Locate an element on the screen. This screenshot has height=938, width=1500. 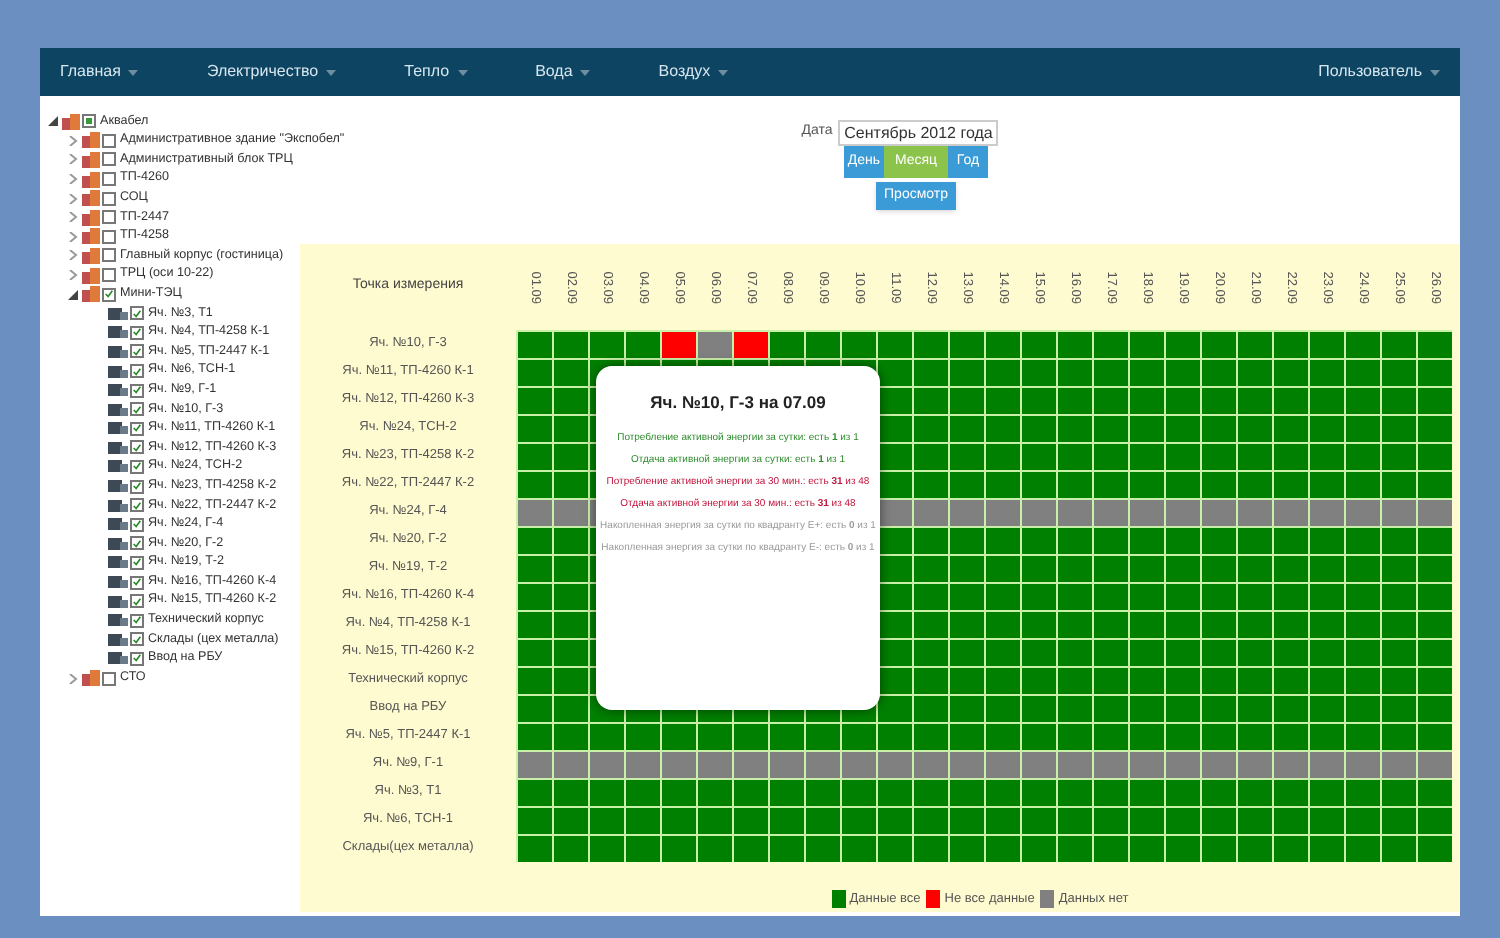
nav-menu-item: Электричество is located at coordinates (271, 72).